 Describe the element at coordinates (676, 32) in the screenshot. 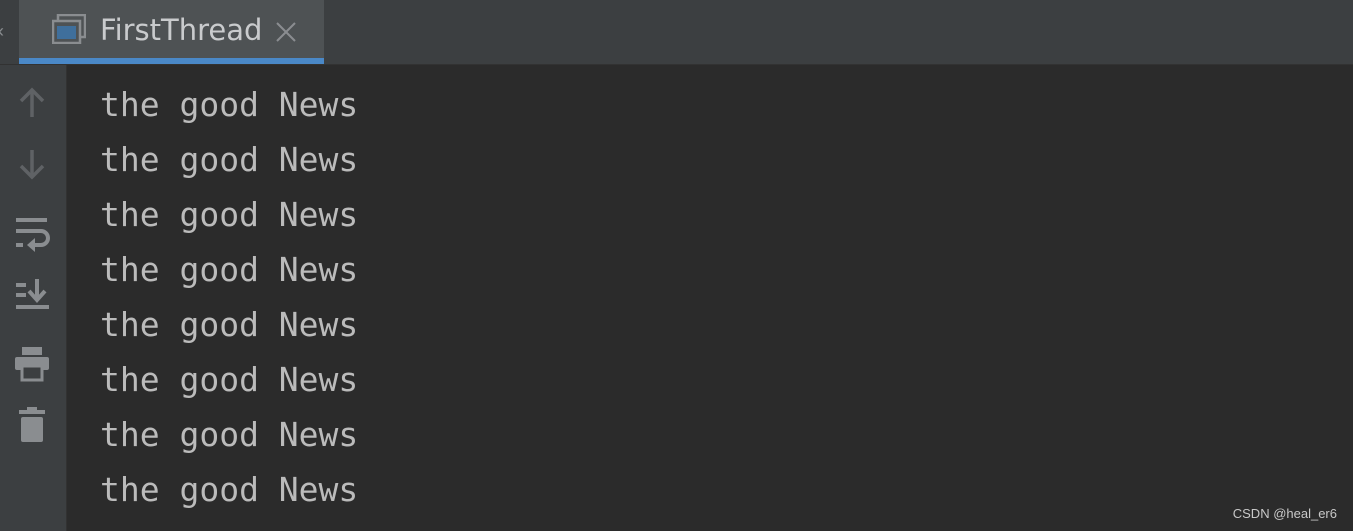

I see `tab-bar: ‹ FirstThread` at that location.